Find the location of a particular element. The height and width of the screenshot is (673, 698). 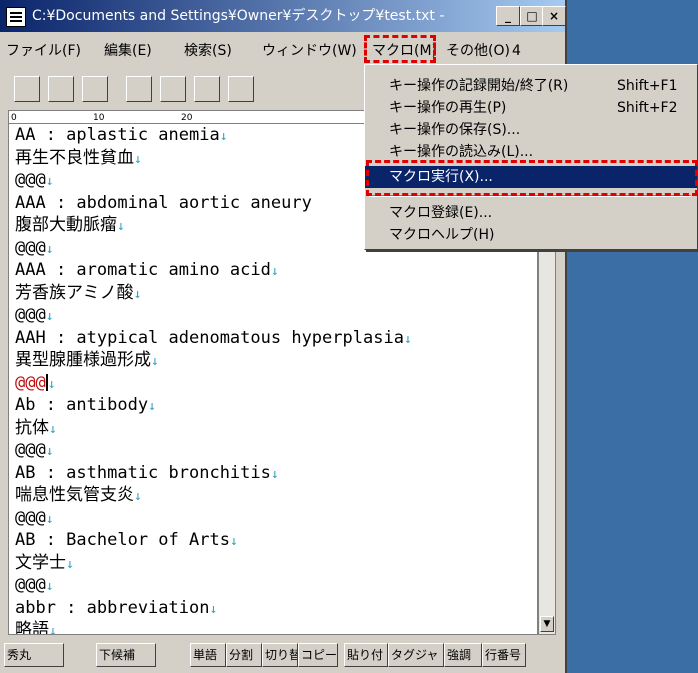

run-macro-highlight is located at coordinates (532, 178).